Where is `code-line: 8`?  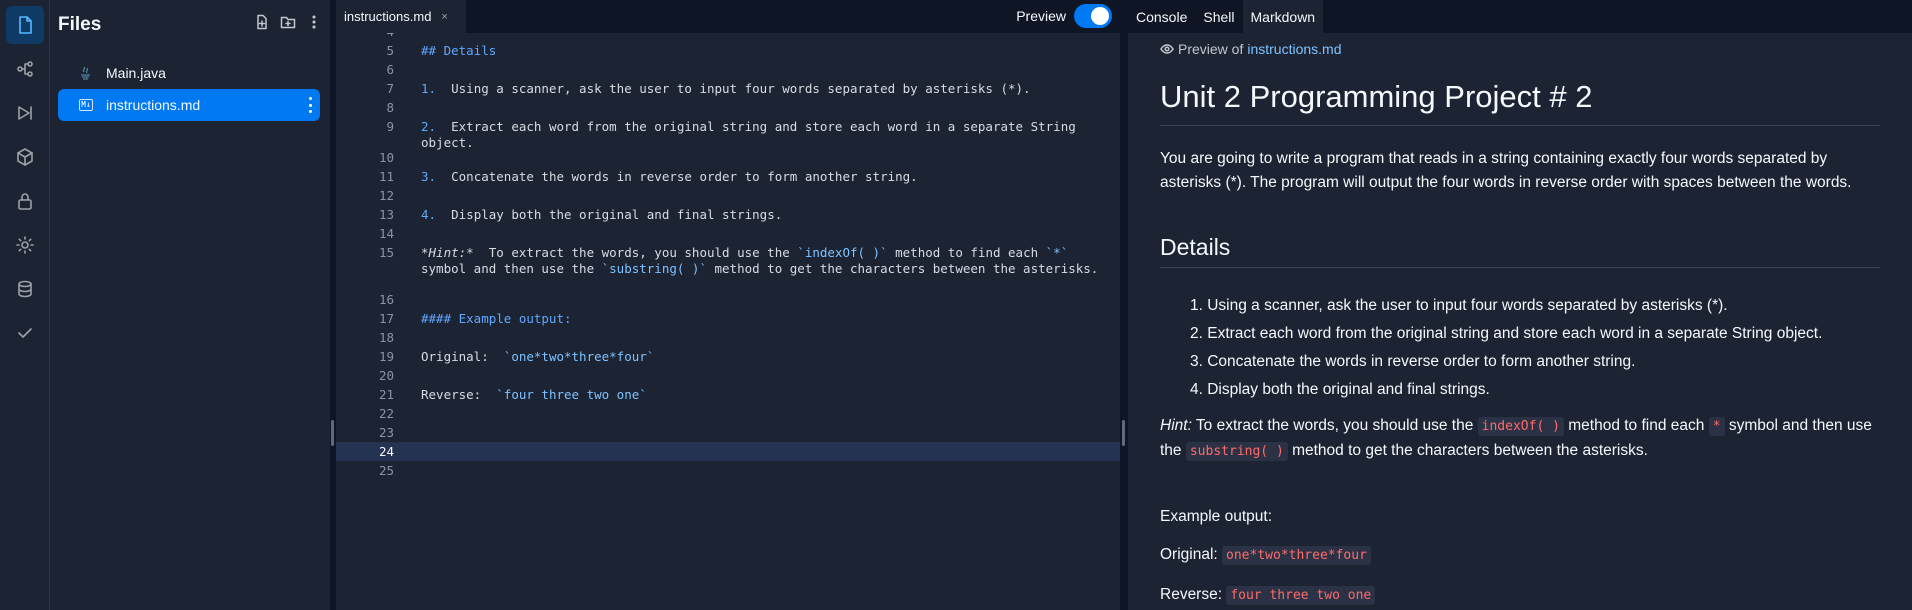
code-line: 8 is located at coordinates (728, 107).